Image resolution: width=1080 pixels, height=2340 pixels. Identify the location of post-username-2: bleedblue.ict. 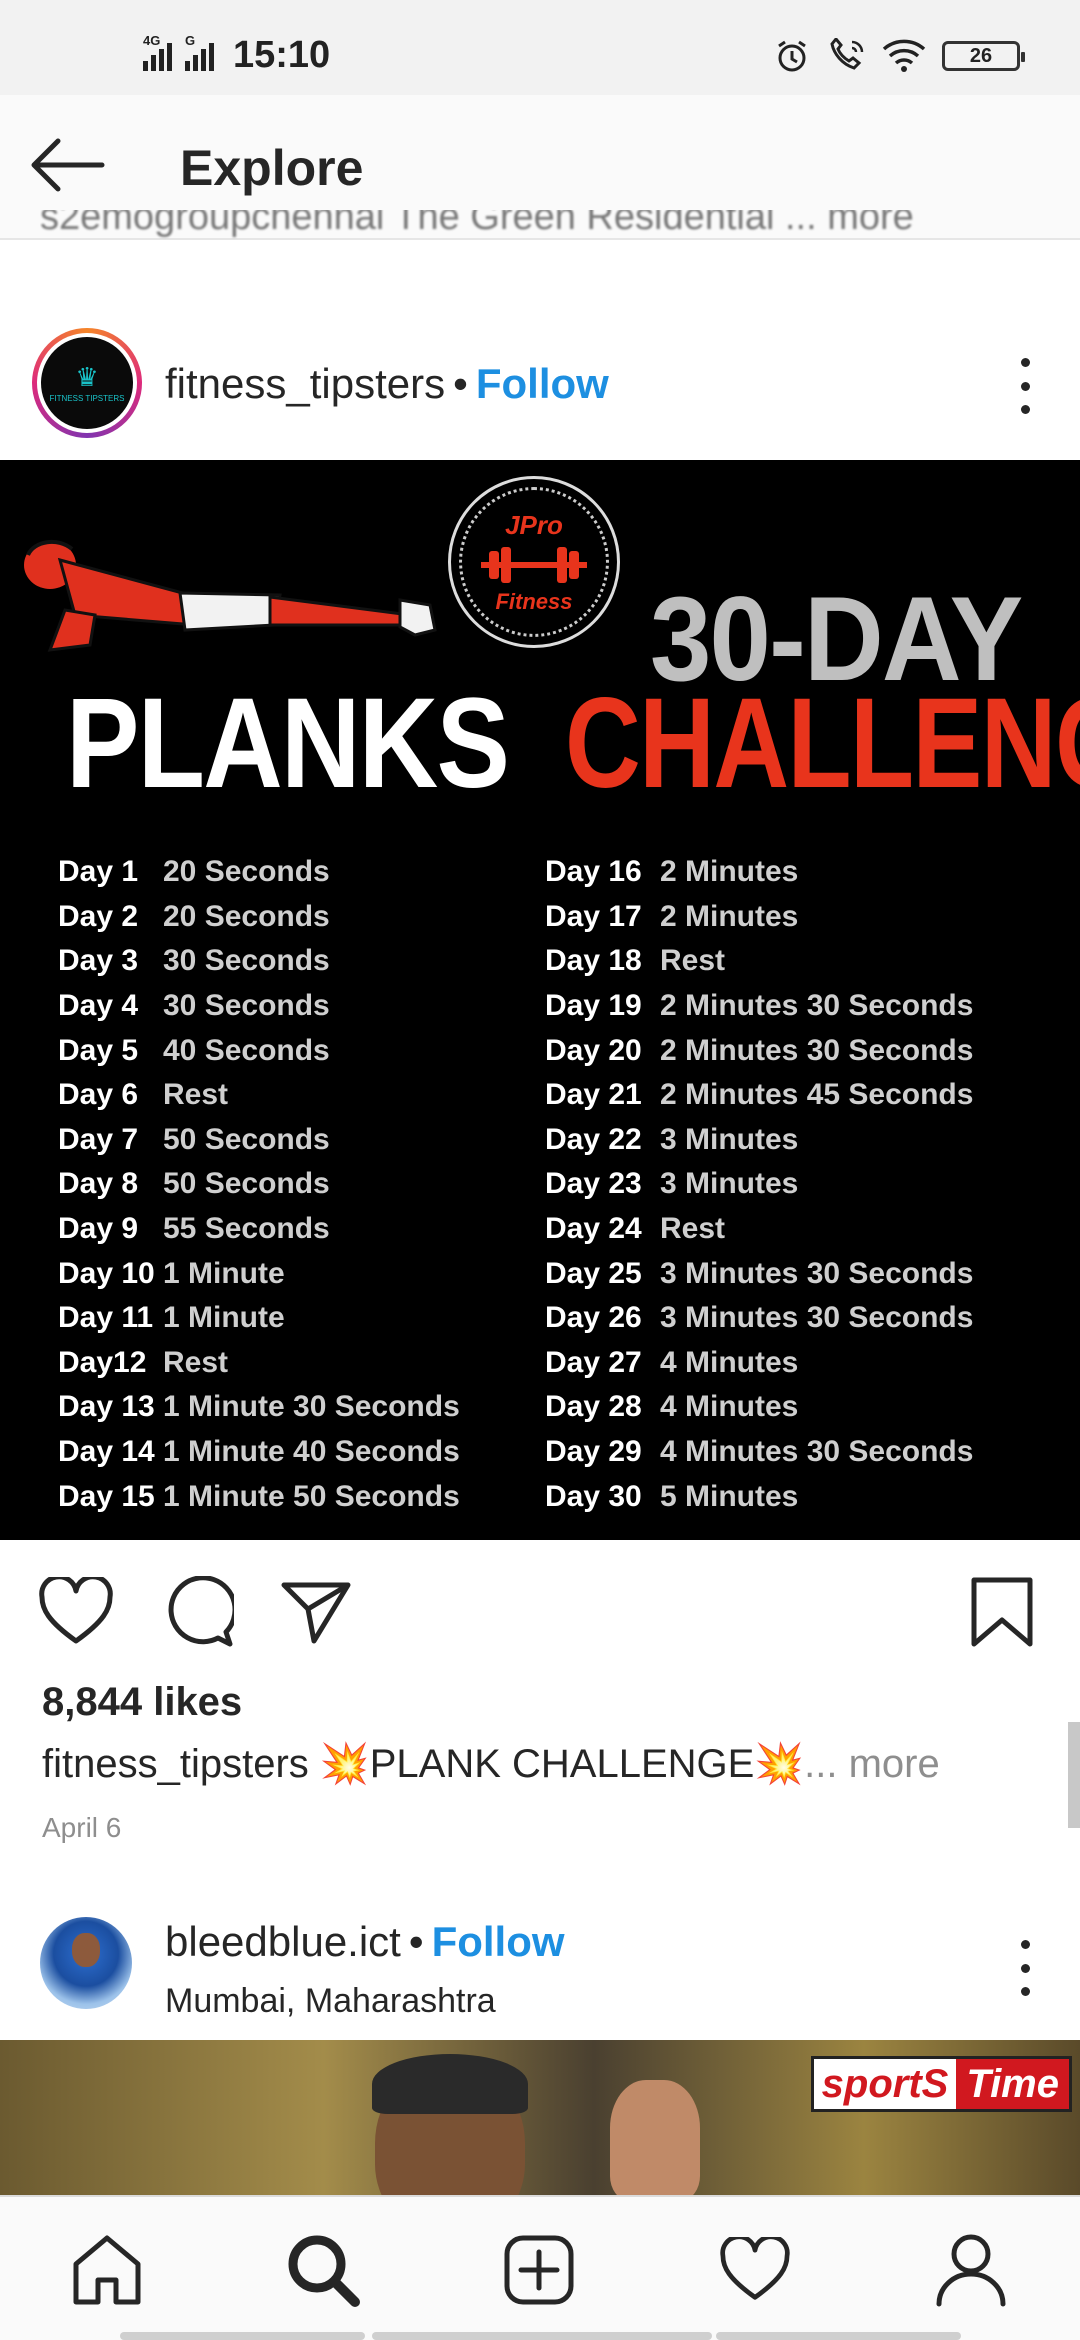
(283, 1942).